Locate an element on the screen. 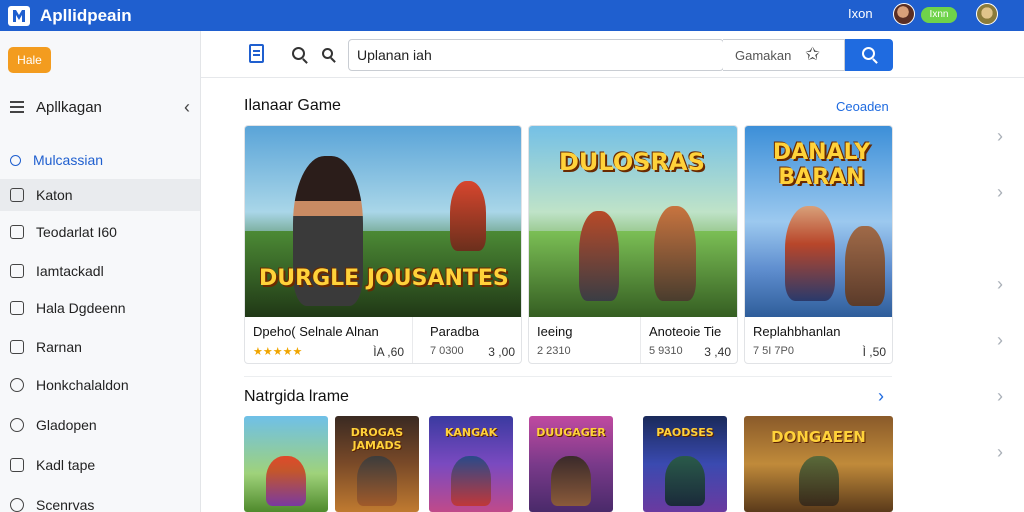 This screenshot has width=1024, height=512. game-banner-text: DANALY BARAN is located at coordinates (821, 165).